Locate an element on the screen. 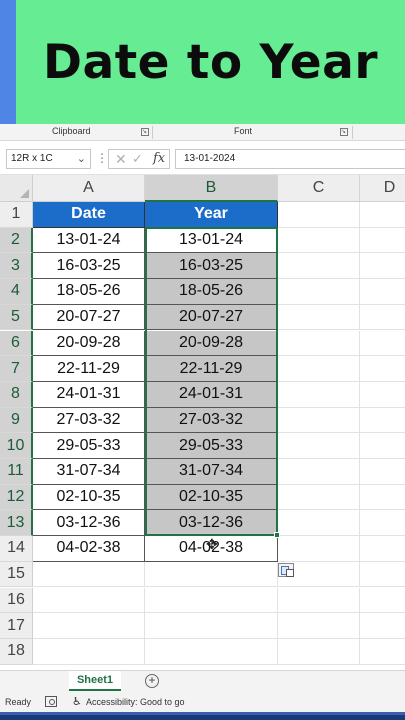 This screenshot has width=405, height=720. column-header-d: D is located at coordinates (382, 188).